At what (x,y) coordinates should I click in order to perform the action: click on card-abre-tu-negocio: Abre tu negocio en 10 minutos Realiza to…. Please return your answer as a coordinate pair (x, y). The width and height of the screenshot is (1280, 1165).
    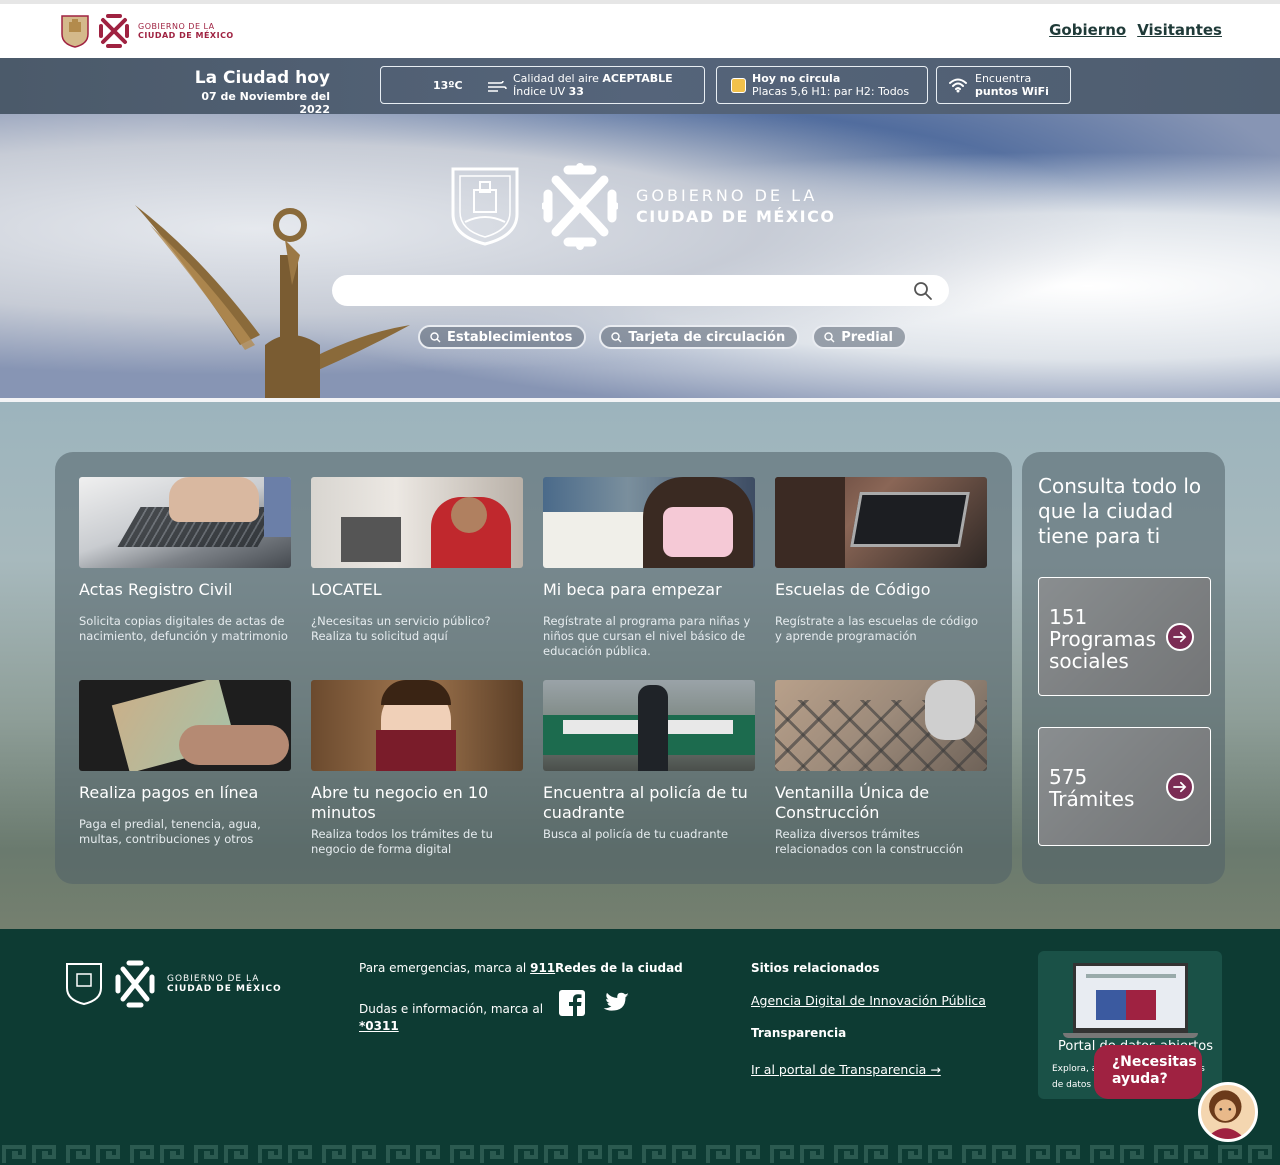
    Looking at the image, I should click on (417, 768).